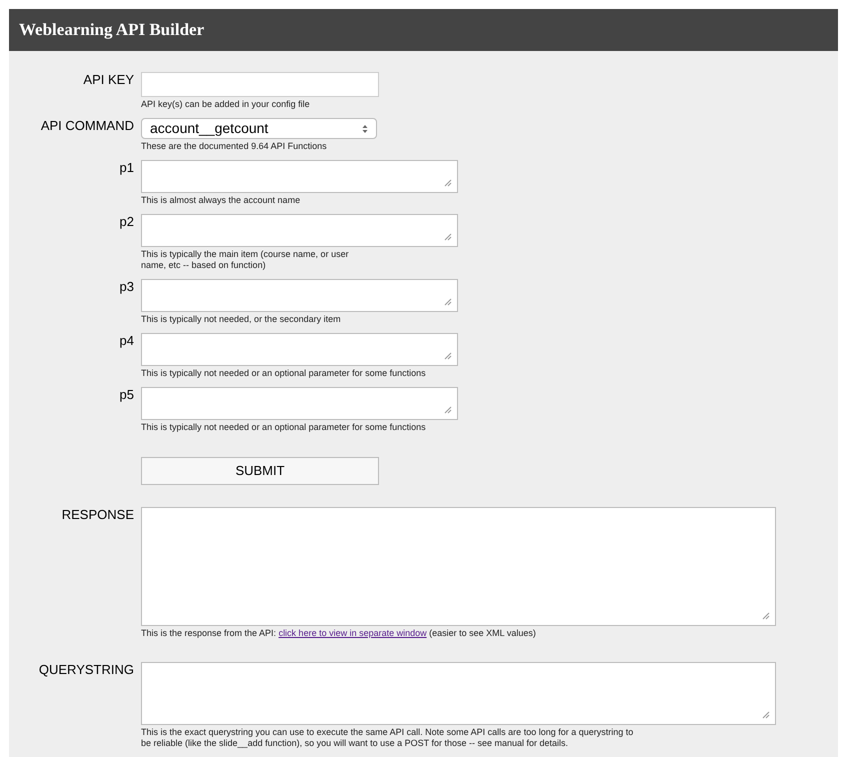 The height and width of the screenshot is (757, 847). Describe the element at coordinates (387, 738) in the screenshot. I see `help-text: This is the exact querystring you can use to execute the same API call. Note some API calls are too long for a querystring to be reliable (like the slide__add function), so you will want to use a POST for those -- see manual for details.` at that location.